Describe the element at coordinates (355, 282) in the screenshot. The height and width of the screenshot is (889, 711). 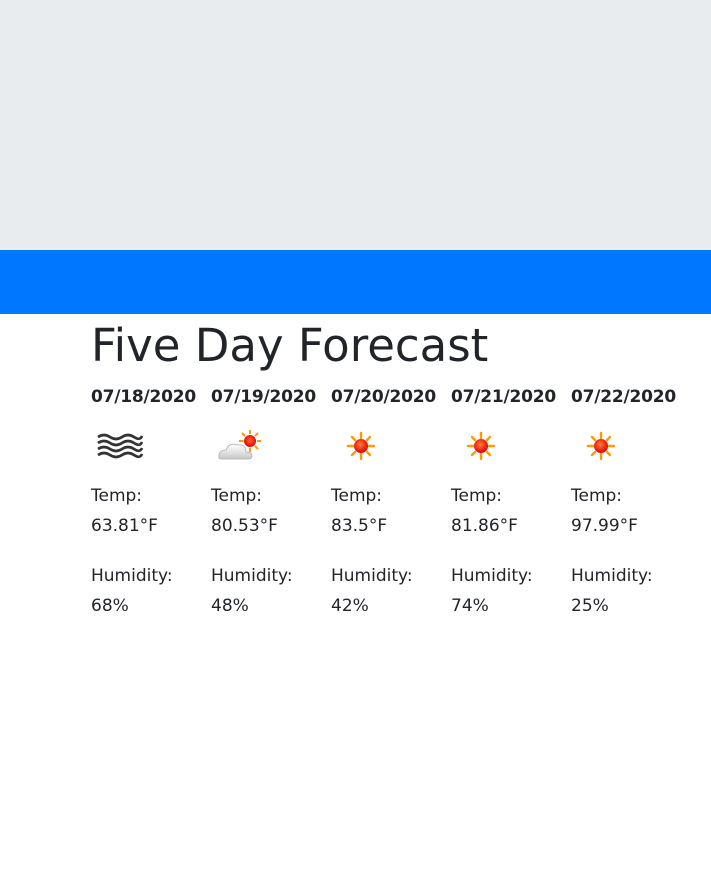
I see `accent-bar` at that location.